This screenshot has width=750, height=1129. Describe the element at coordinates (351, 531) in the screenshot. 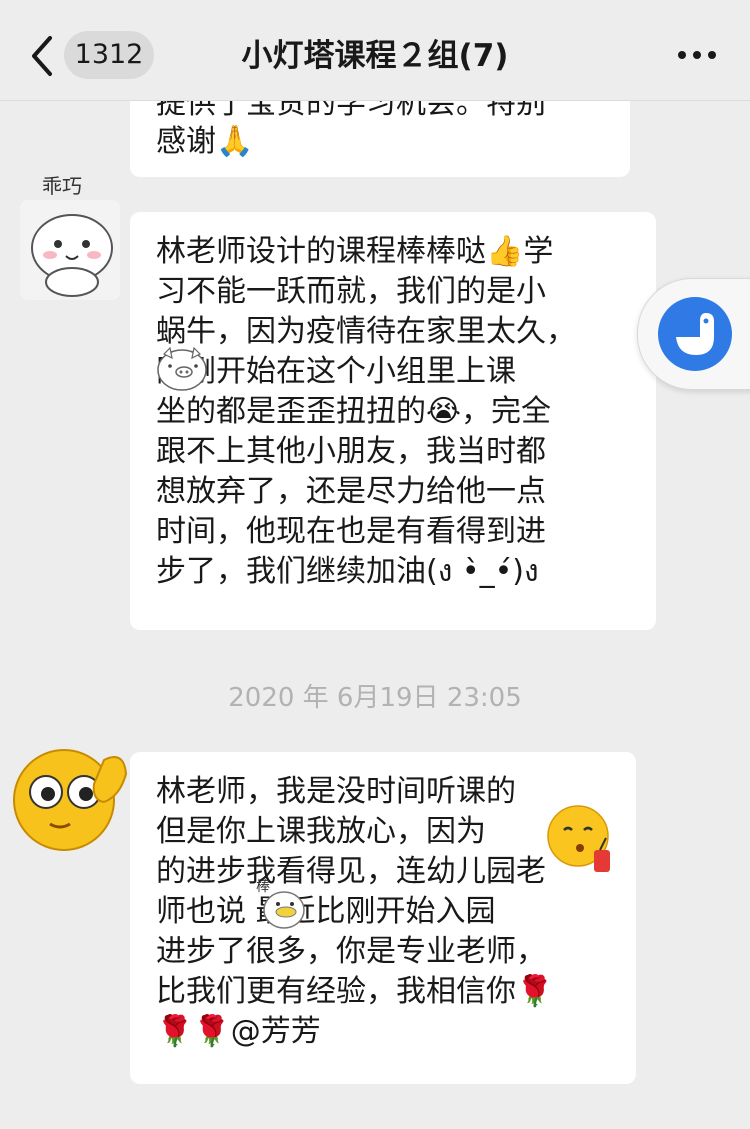

I see `message-line: 时间，他现在也是有看得到进` at that location.